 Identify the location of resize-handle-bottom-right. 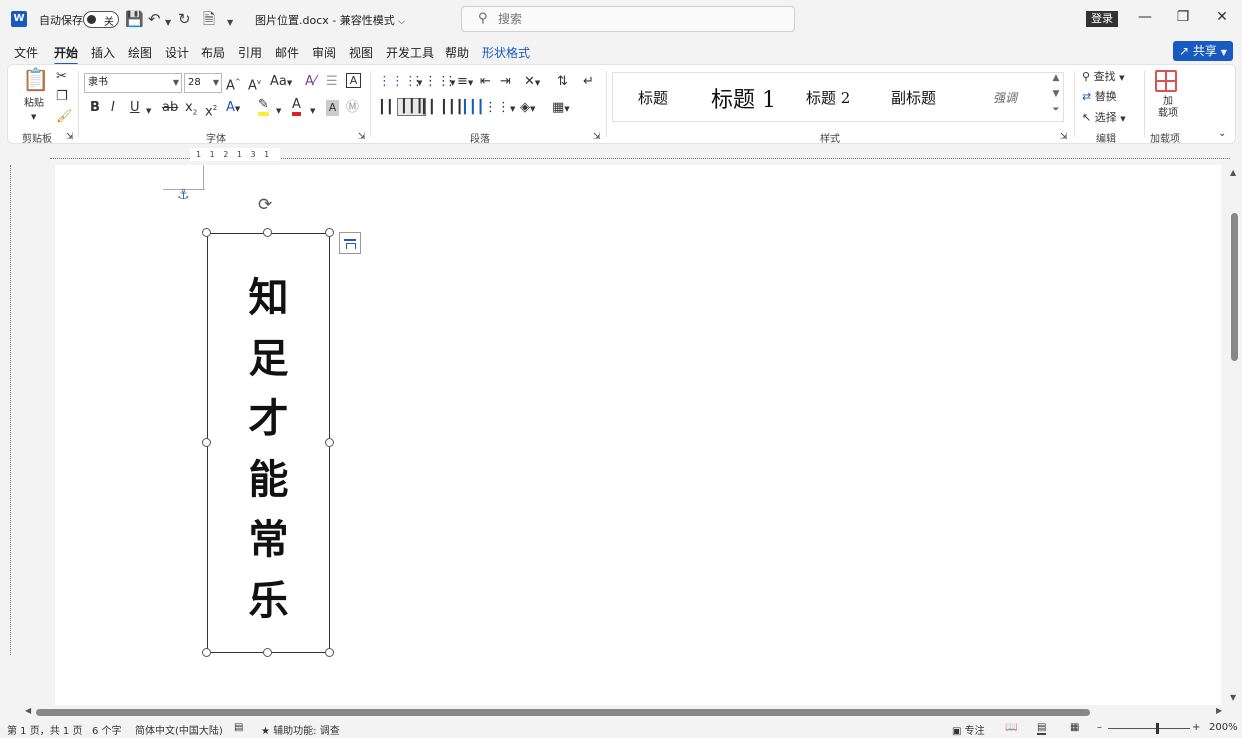
(329, 652).